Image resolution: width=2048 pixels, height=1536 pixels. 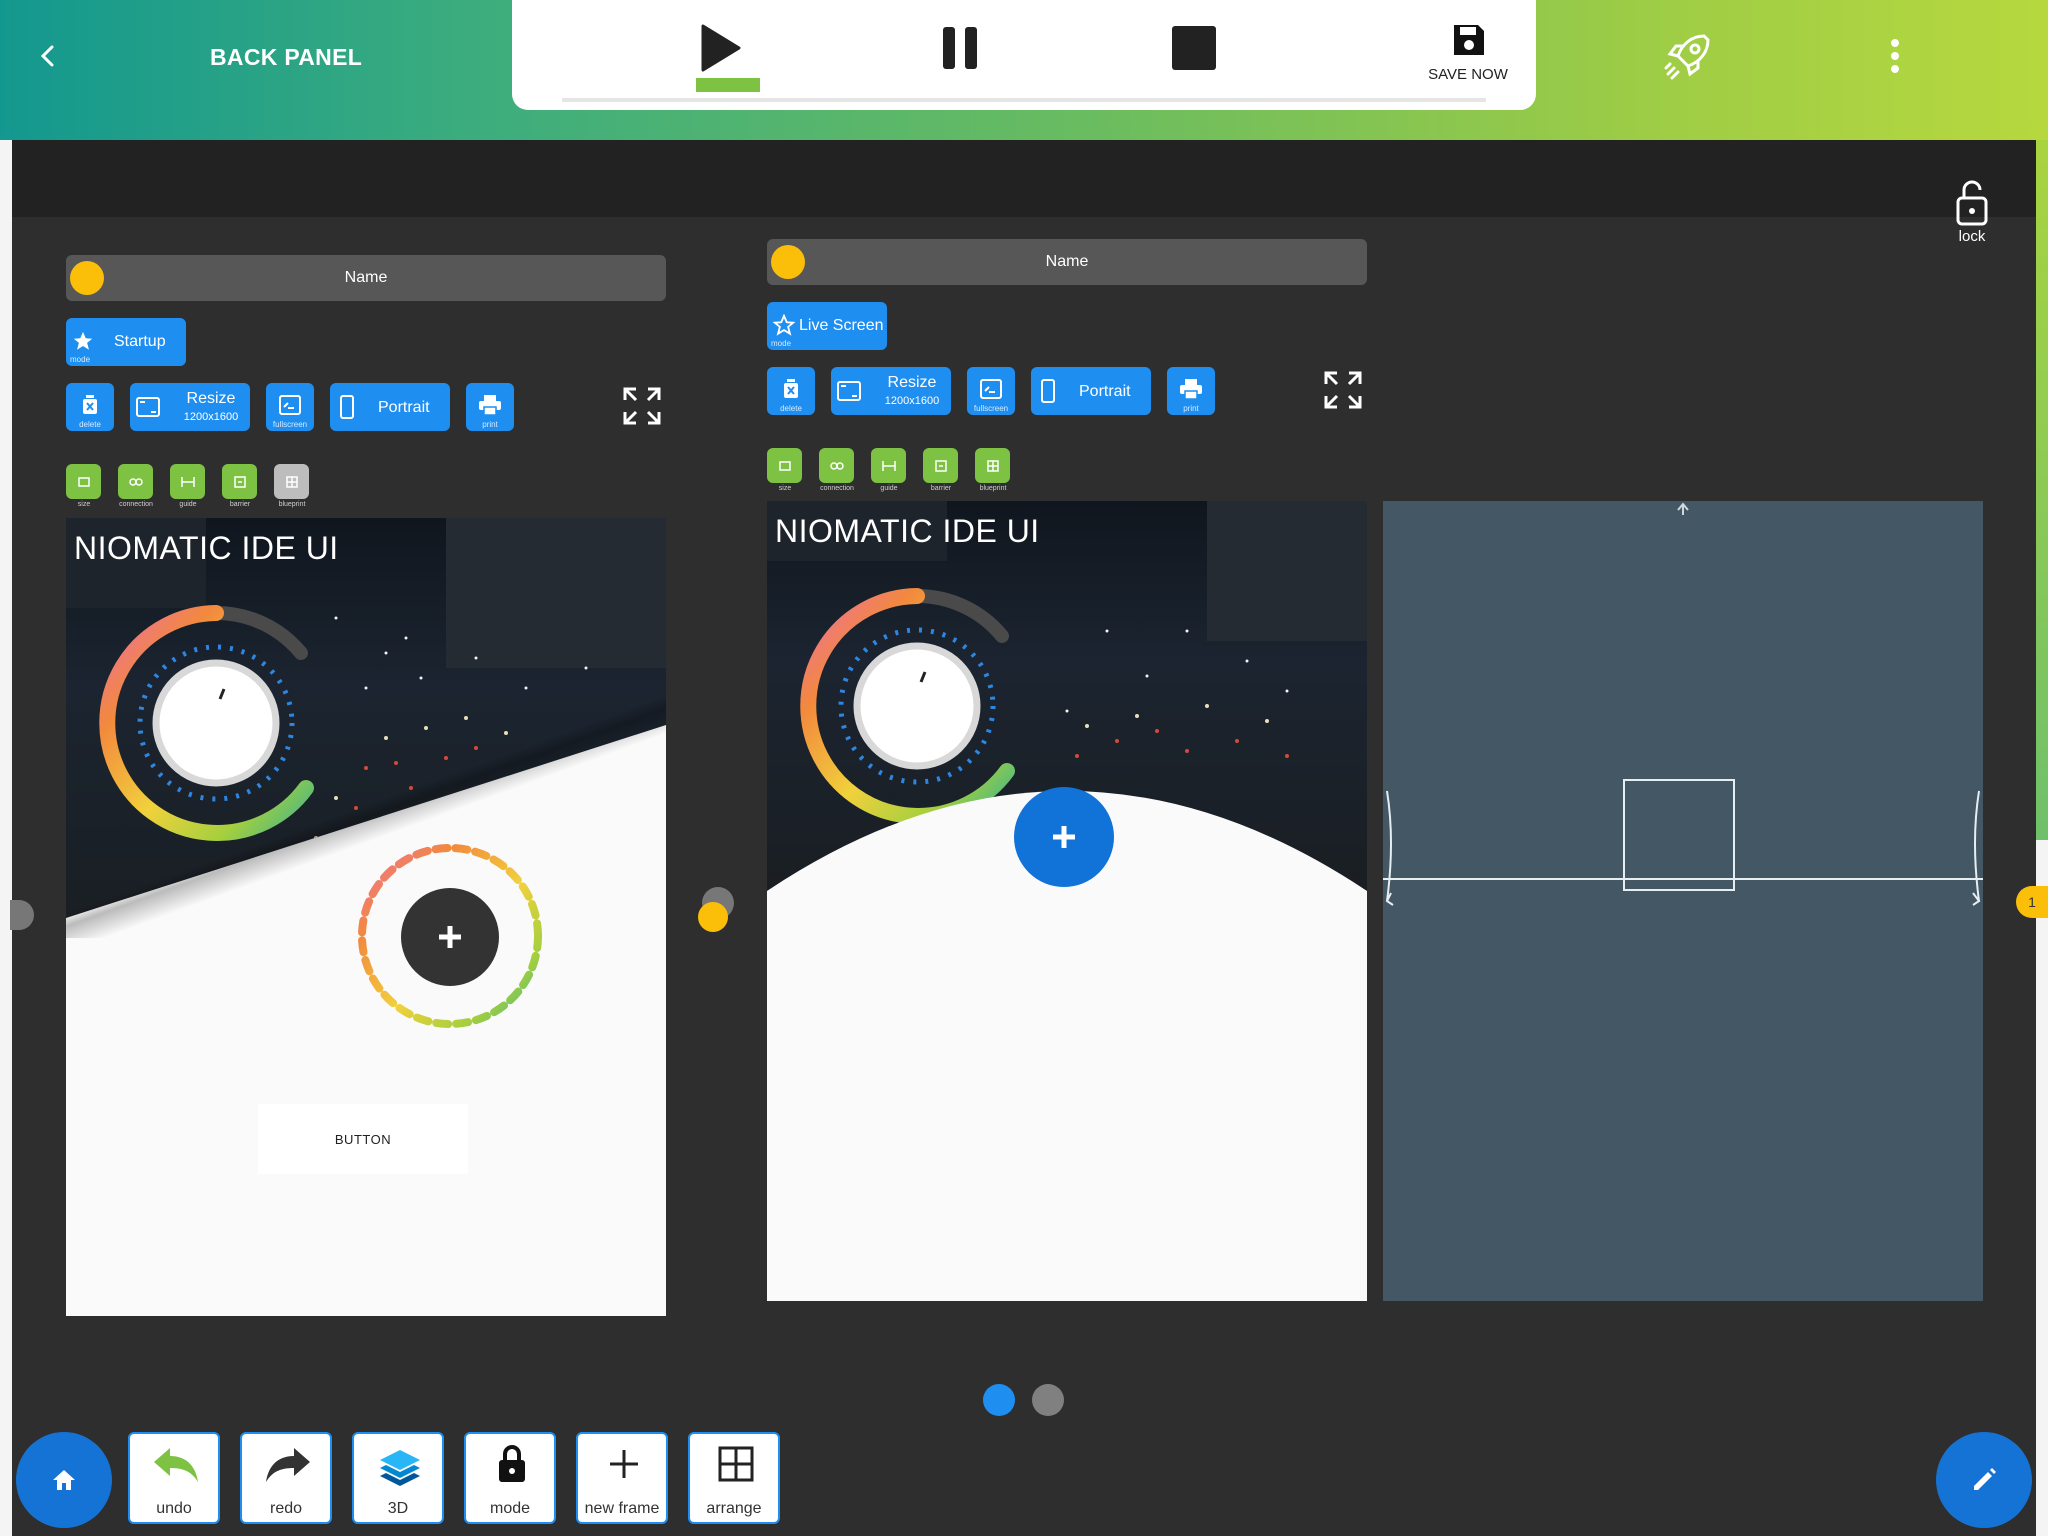 What do you see at coordinates (940, 465) in the screenshot?
I see `frame2-barrier-tool` at bounding box center [940, 465].